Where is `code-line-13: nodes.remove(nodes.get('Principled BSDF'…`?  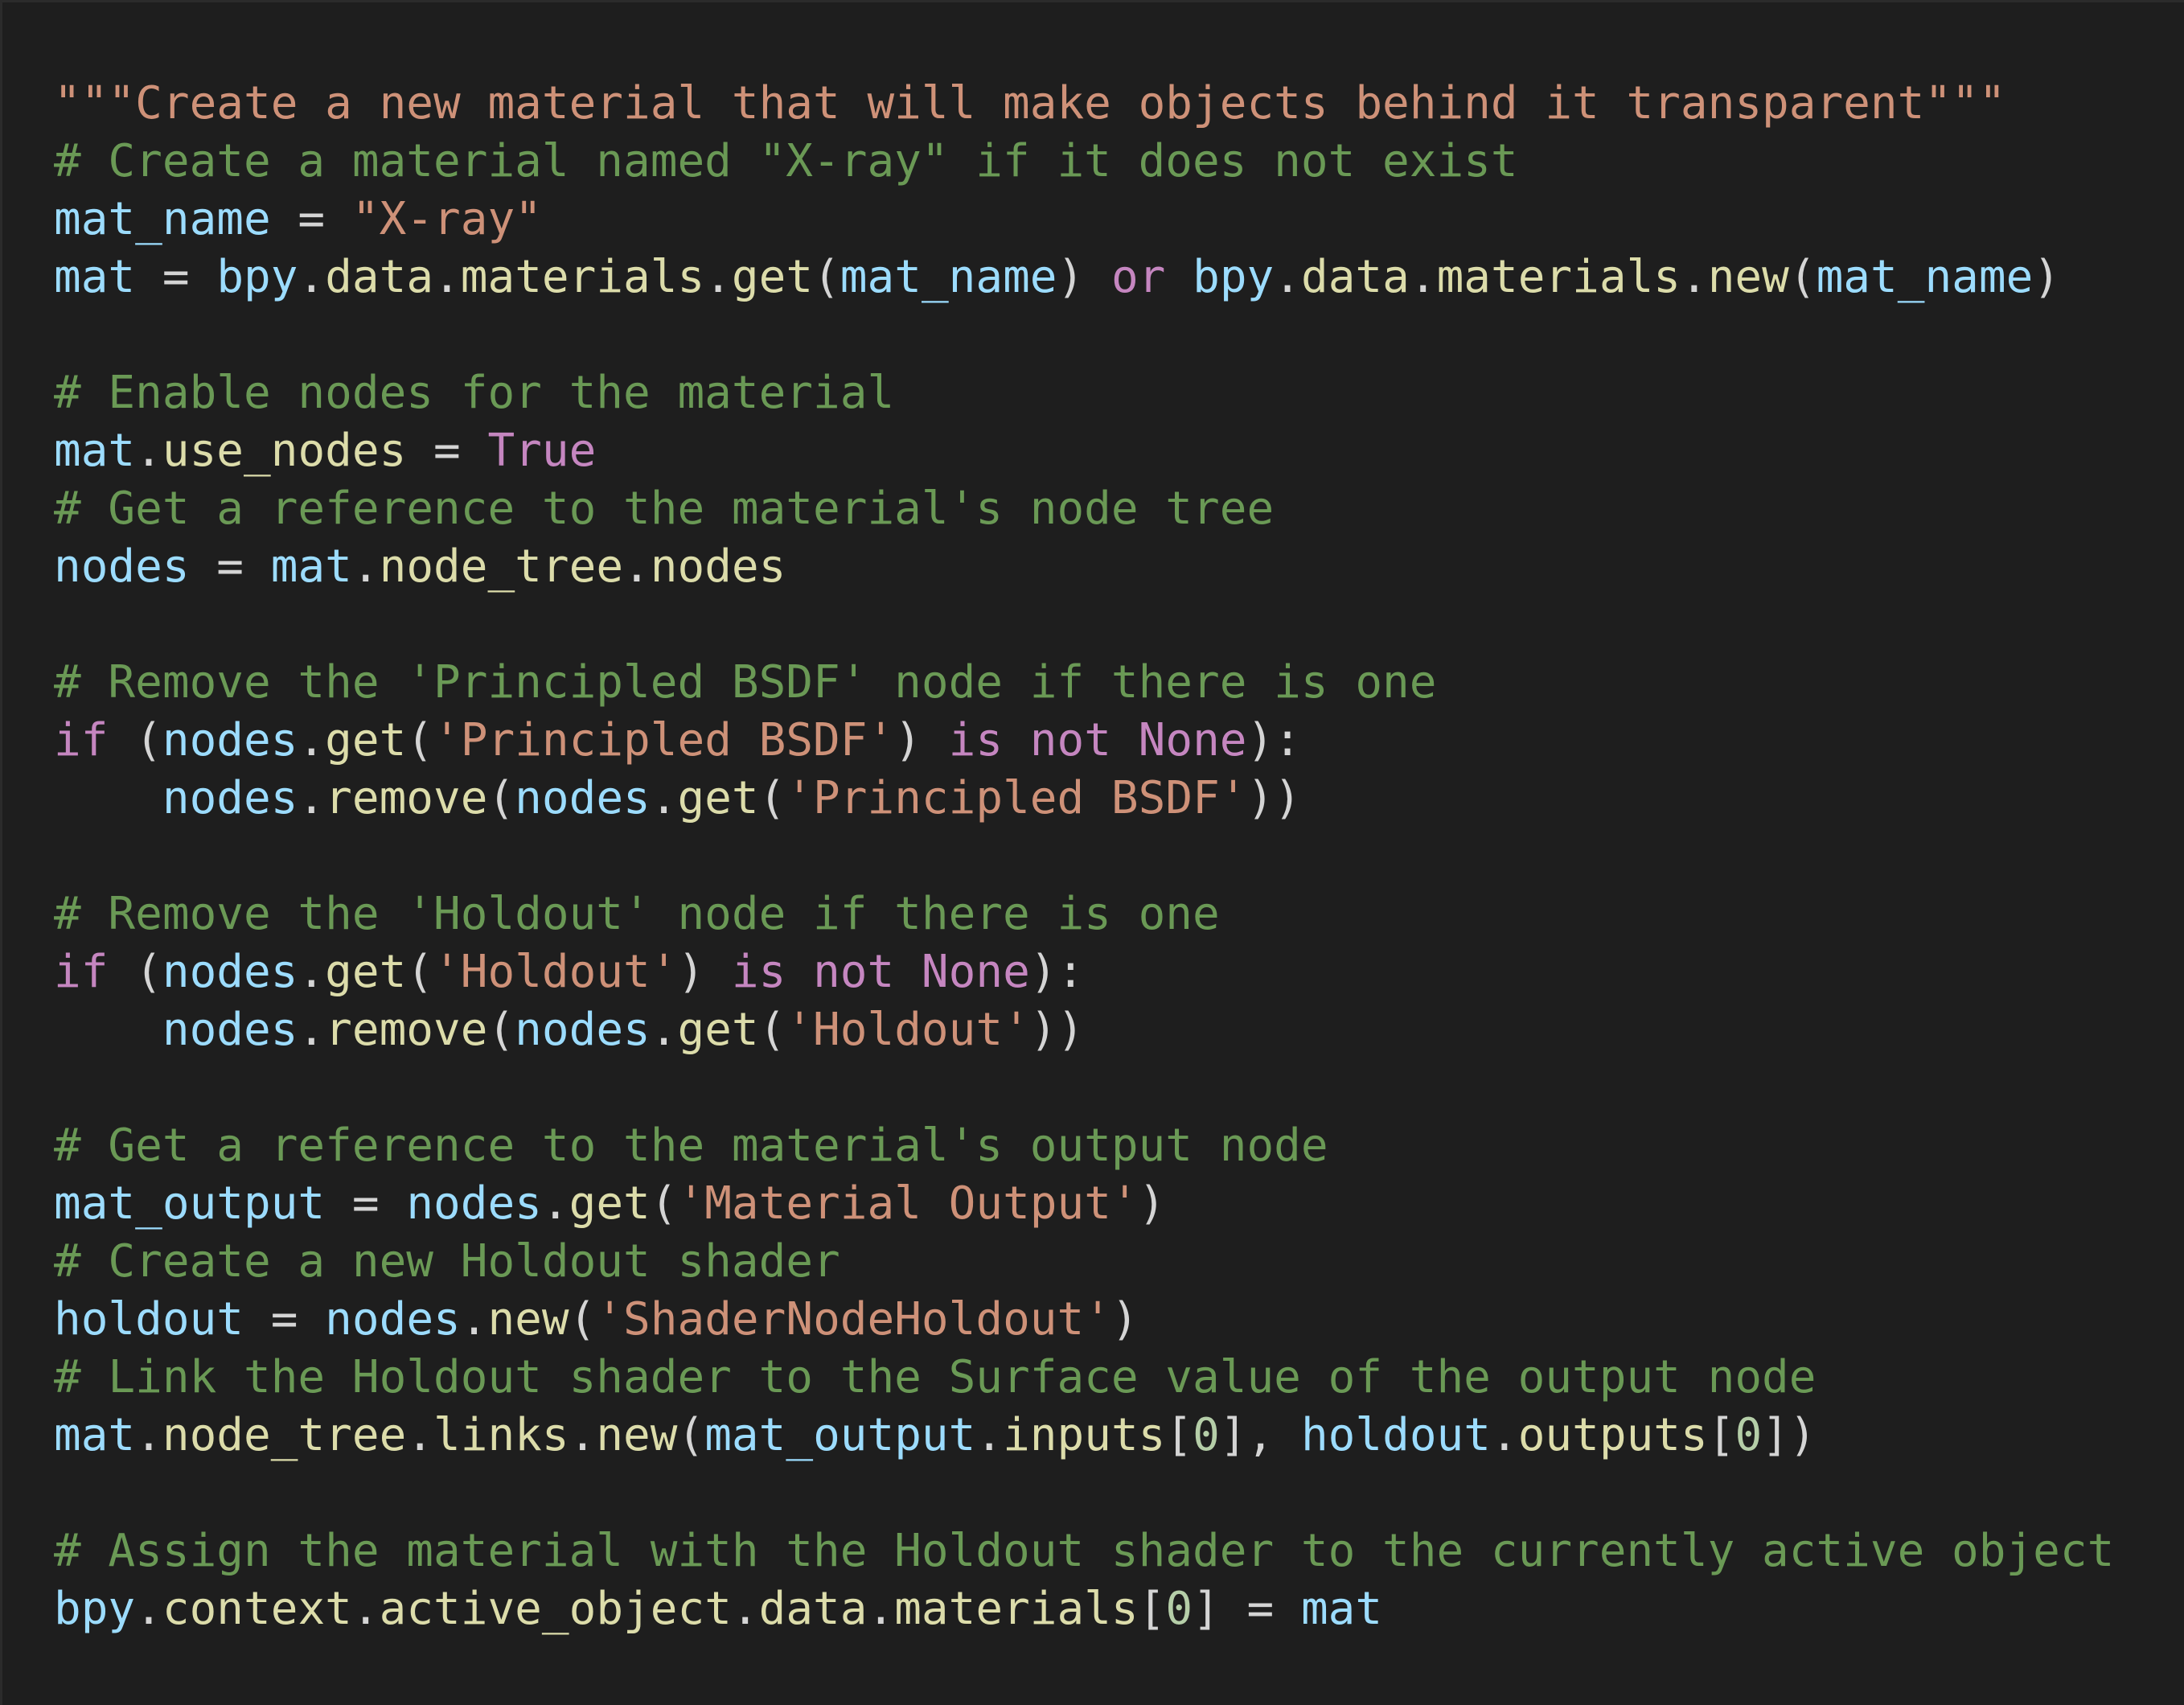
code-line-13: nodes.remove(nodes.get('Principled BSDF'… is located at coordinates (1084, 799).